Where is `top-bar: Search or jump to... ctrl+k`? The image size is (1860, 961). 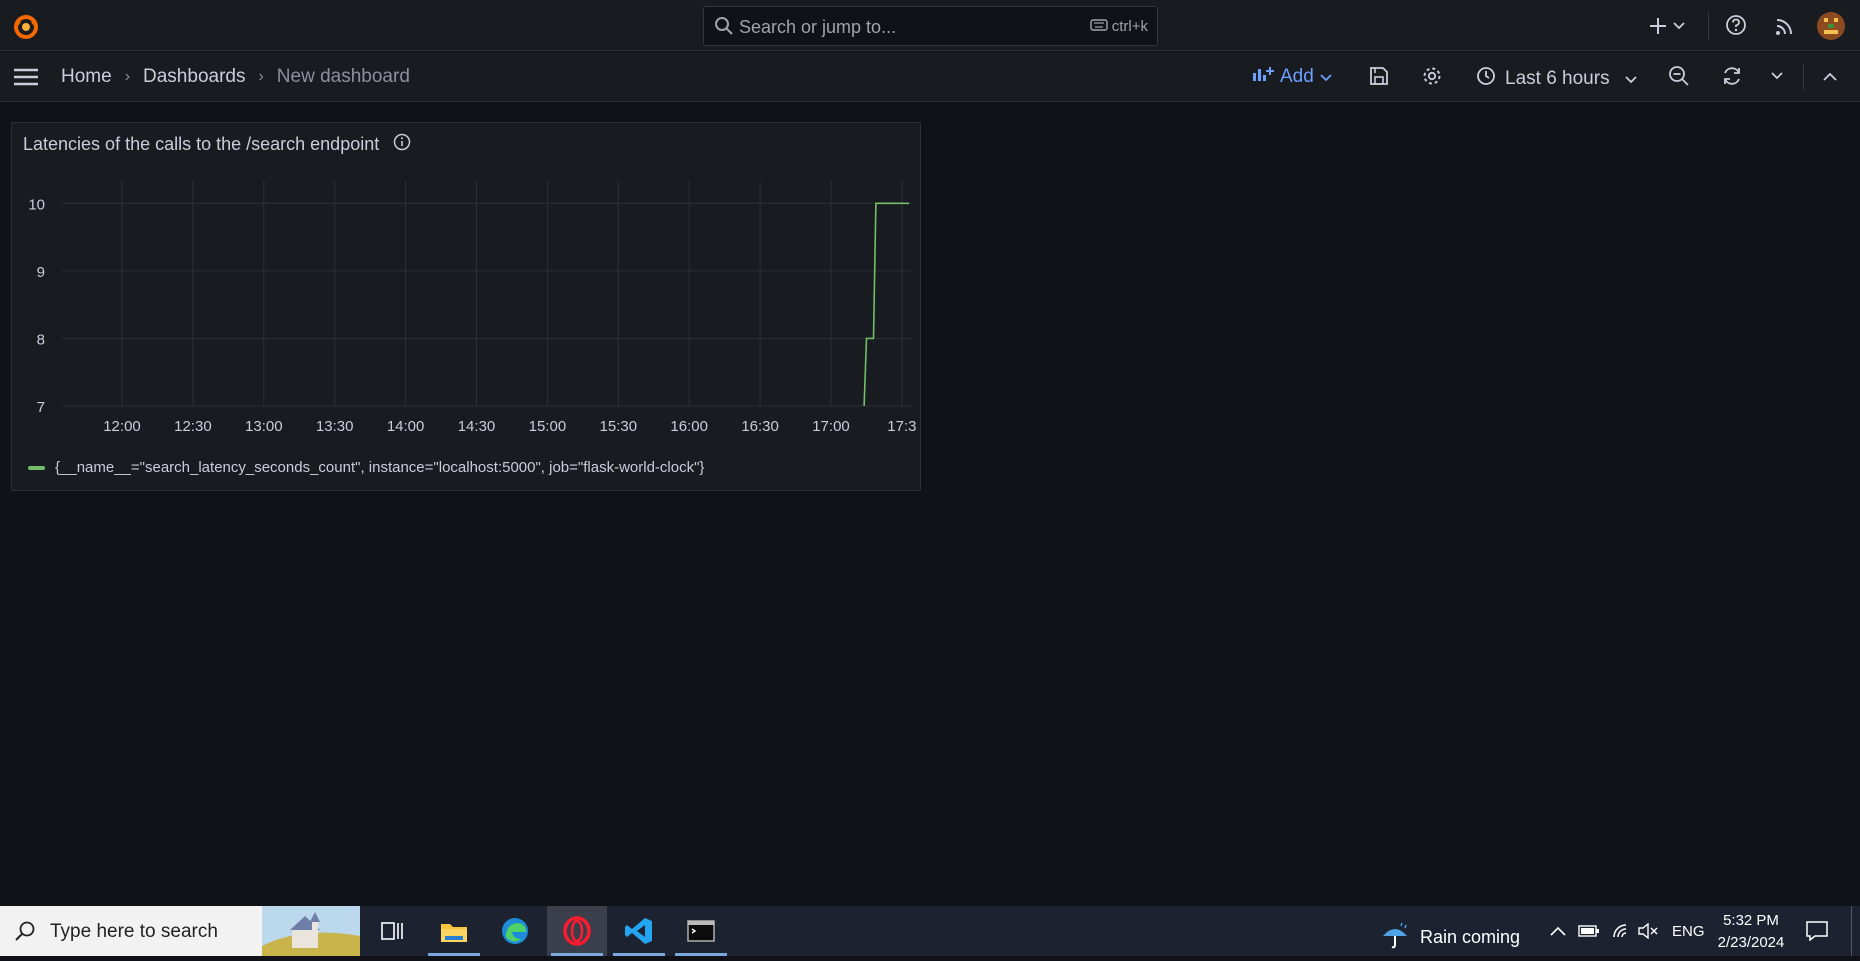
top-bar: Search or jump to... ctrl+k is located at coordinates (930, 25).